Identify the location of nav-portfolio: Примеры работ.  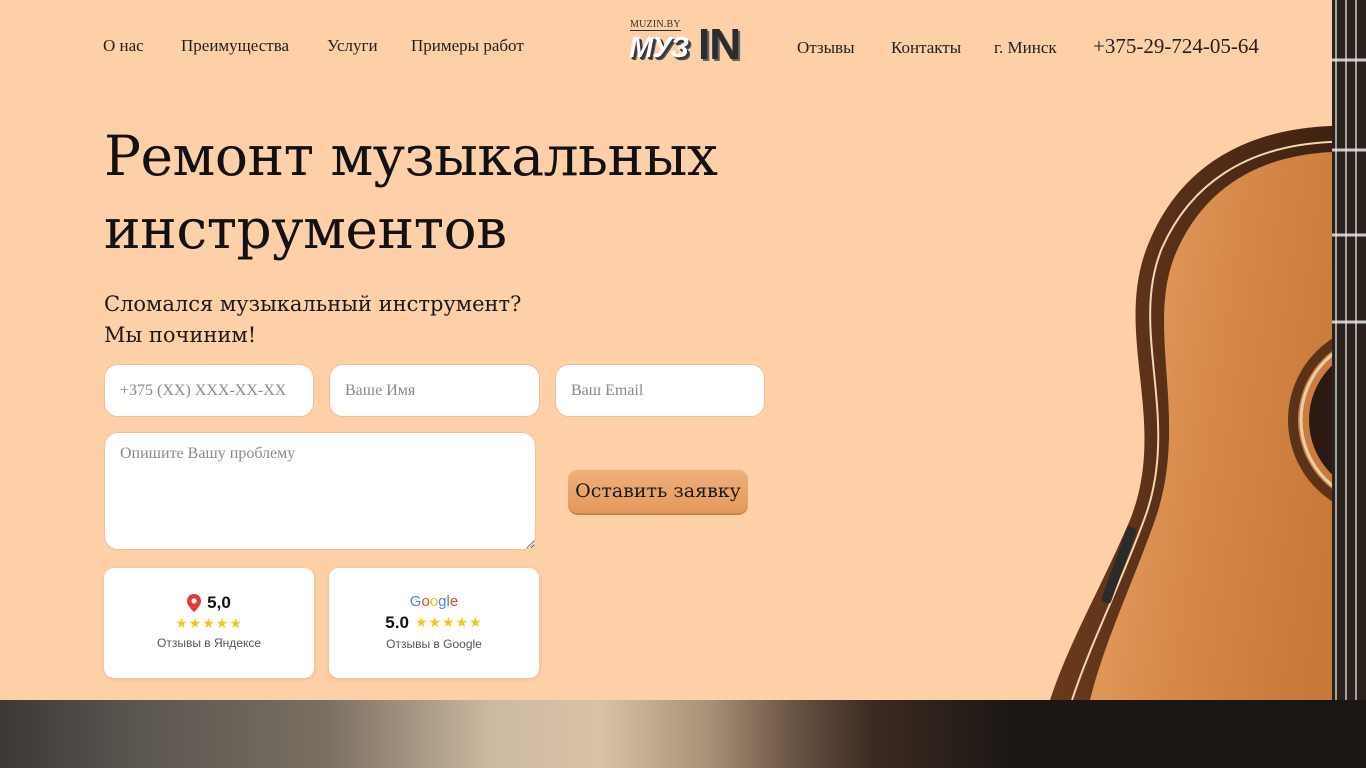
(467, 46).